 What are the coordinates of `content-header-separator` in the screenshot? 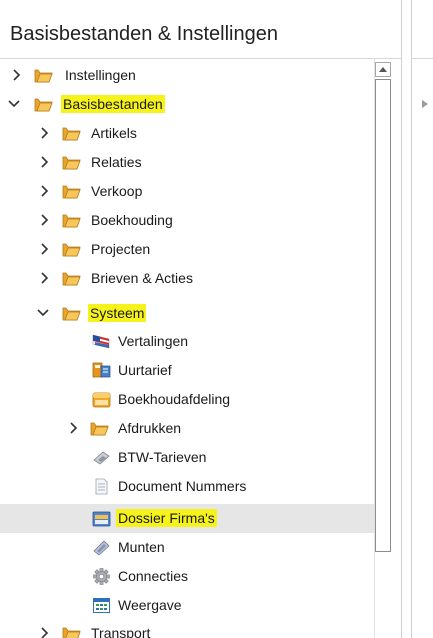 It's located at (422, 58).